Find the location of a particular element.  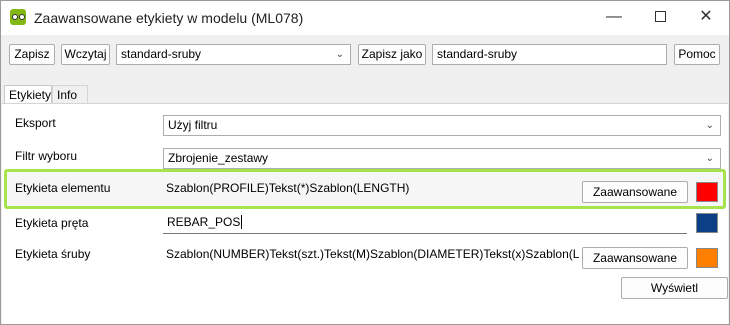

preset-select: standard-sruby ⌄ is located at coordinates (233, 54).